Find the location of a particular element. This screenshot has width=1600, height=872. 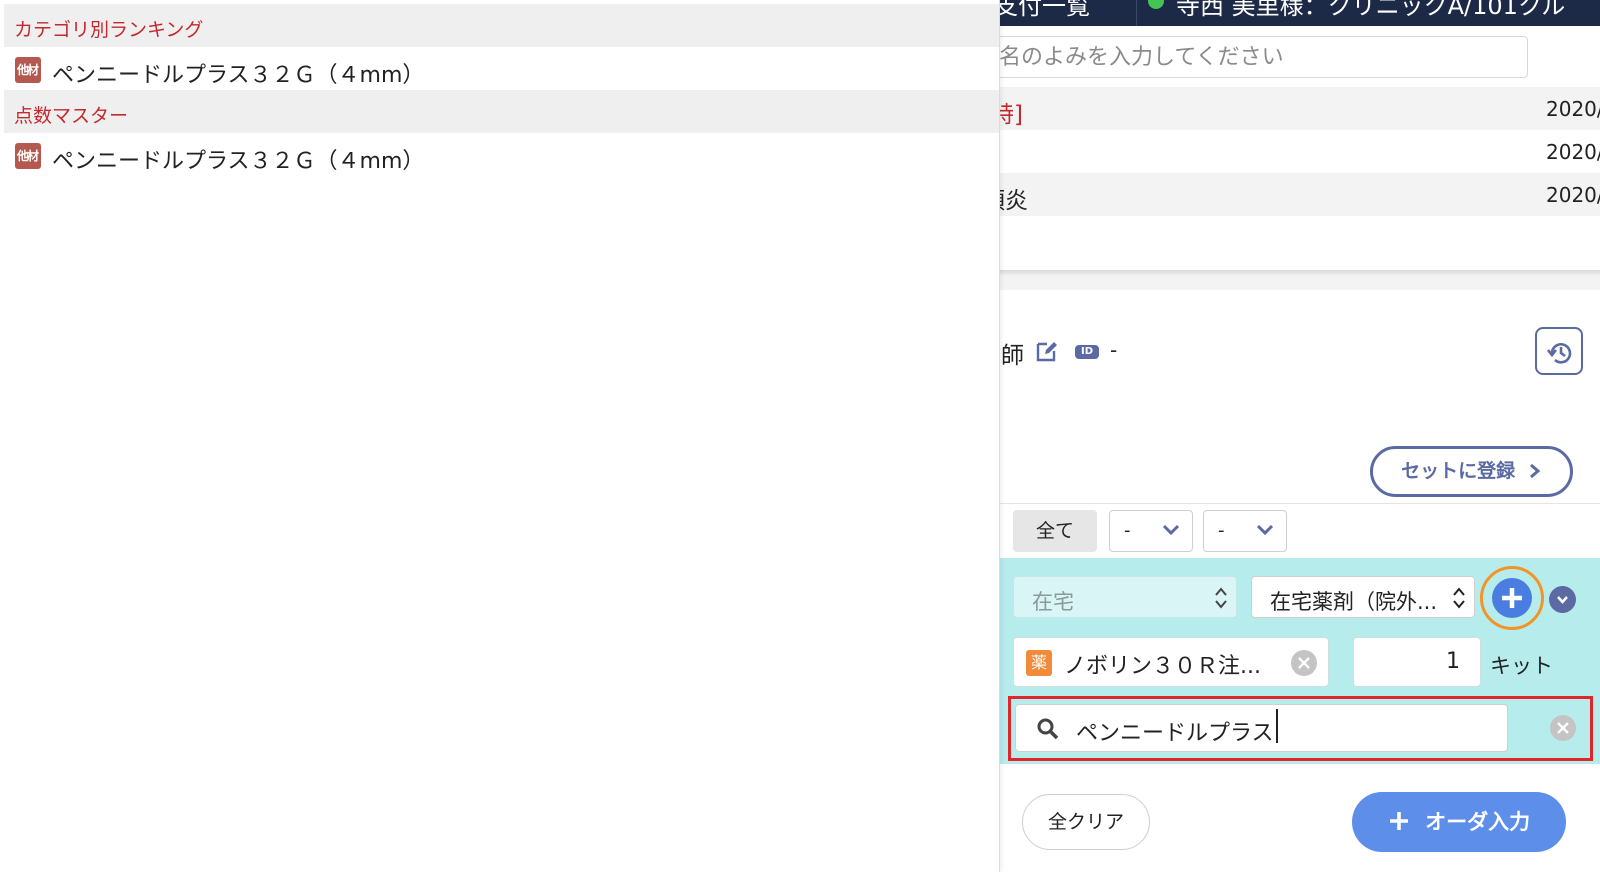

dropdown-section-header: カテゴリ別ランキング is located at coordinates (501, 25).